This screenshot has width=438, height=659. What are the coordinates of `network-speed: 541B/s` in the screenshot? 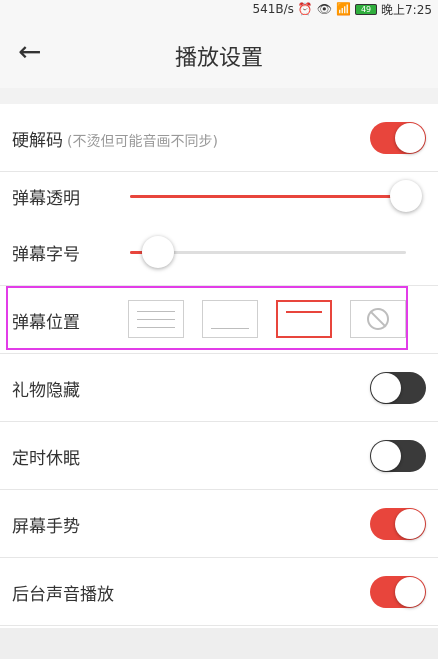 It's located at (273, 9).